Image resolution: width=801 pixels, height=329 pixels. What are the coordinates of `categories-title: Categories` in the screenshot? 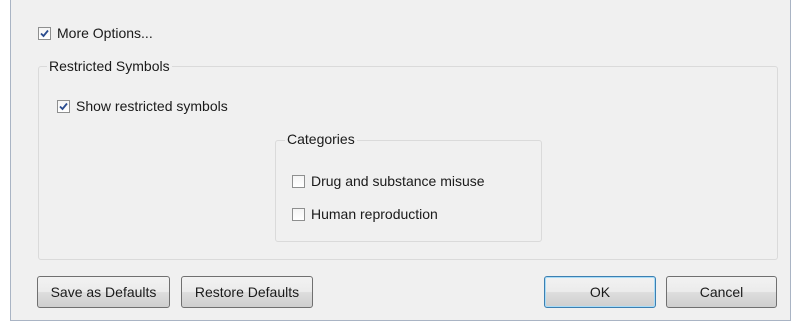 It's located at (321, 139).